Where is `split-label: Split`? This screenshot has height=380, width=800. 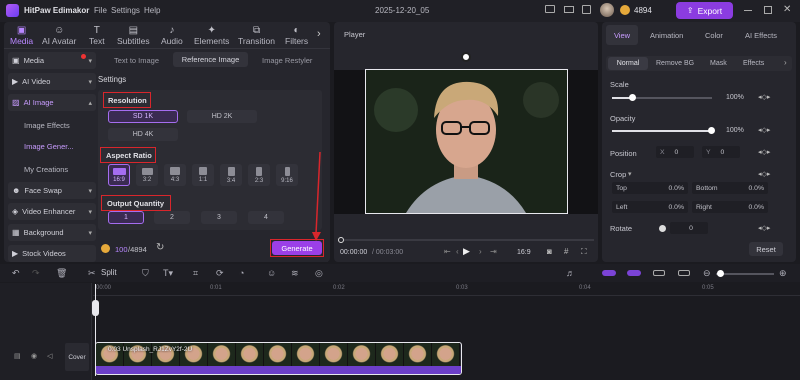 split-label: Split is located at coordinates (109, 272).